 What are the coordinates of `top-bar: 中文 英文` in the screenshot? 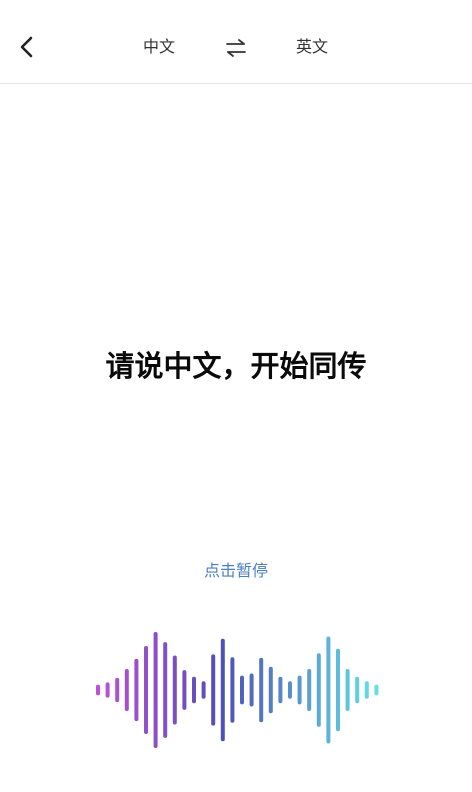 It's located at (236, 42).